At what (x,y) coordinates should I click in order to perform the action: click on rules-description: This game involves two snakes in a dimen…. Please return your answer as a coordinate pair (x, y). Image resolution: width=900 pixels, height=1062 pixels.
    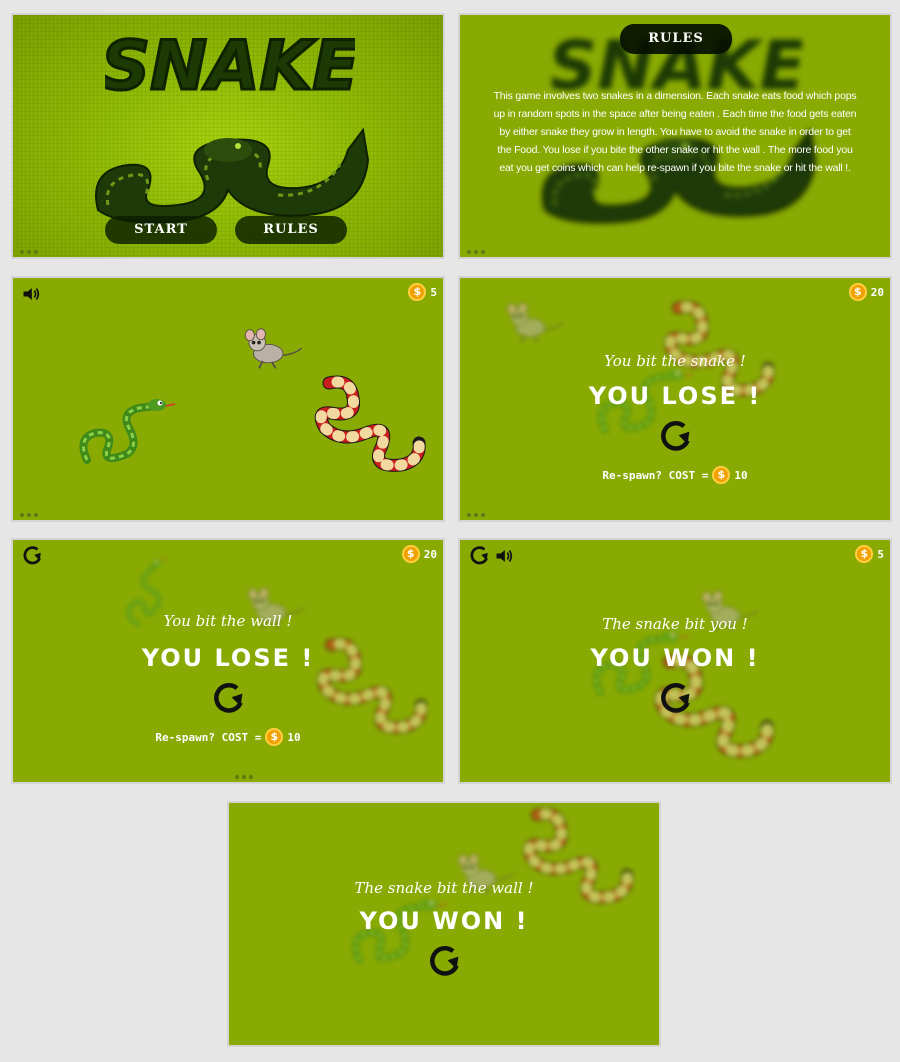
    Looking at the image, I should click on (675, 132).